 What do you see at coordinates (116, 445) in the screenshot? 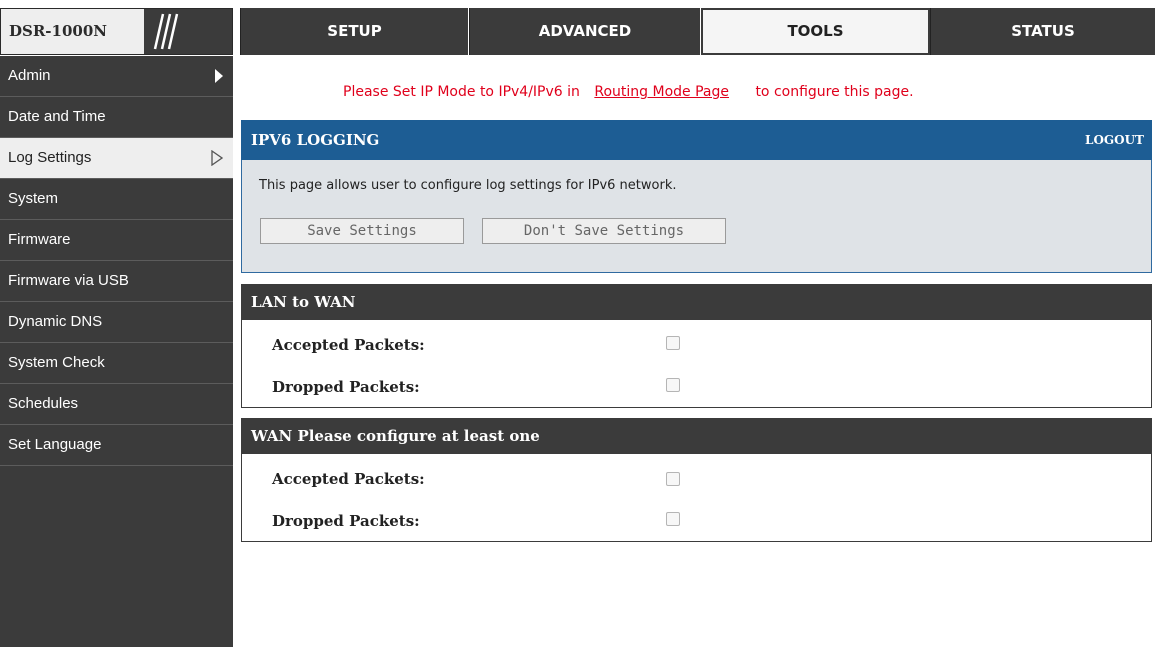
I see `sidebar-item-set-language: Set Language` at bounding box center [116, 445].